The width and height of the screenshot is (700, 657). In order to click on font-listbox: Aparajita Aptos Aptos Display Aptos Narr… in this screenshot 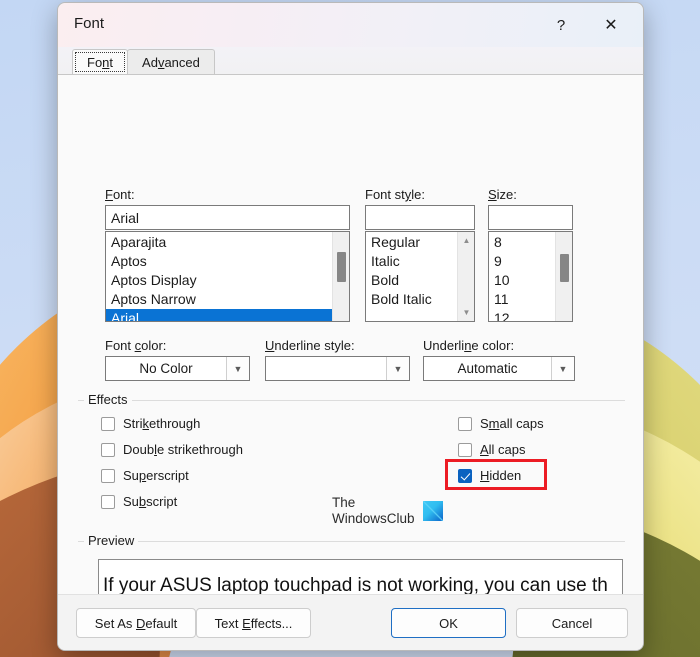, I will do `click(227, 276)`.